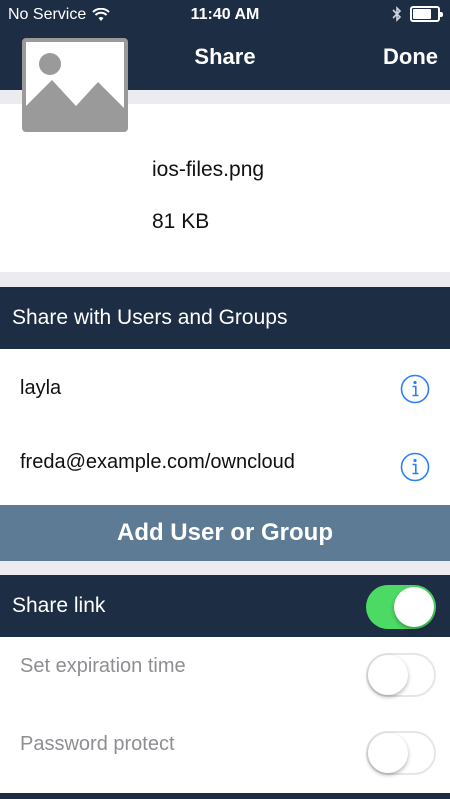 This screenshot has height=799, width=450. Describe the element at coordinates (181, 221) in the screenshot. I see `file-size: 81 KB` at that location.